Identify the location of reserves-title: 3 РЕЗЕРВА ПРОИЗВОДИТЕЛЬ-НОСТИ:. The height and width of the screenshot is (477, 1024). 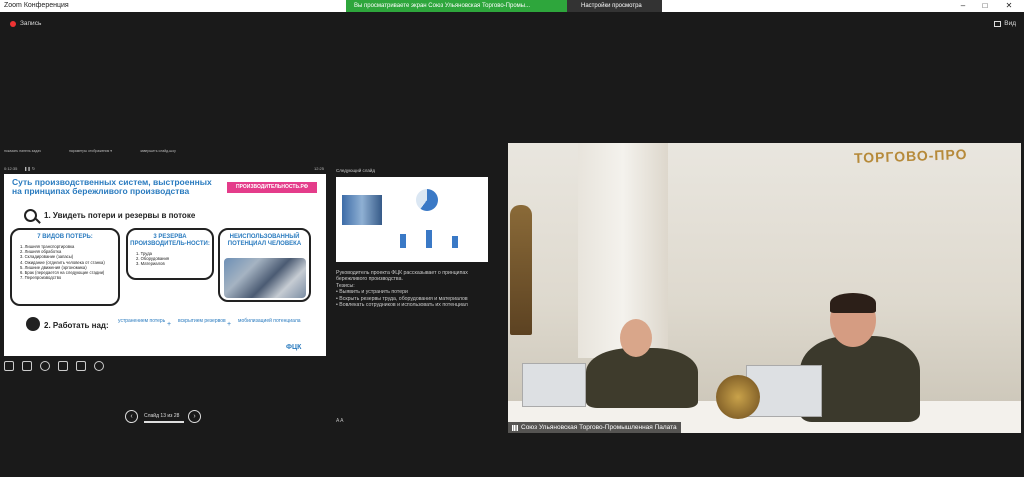
(170, 240).